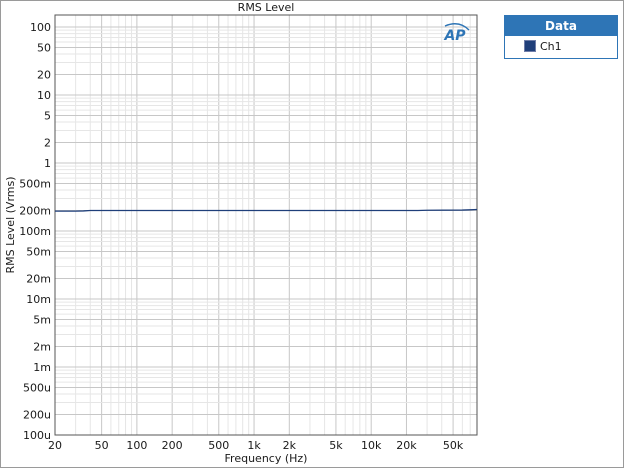 The width and height of the screenshot is (624, 468). I want to click on y-tick-label: 200m, so click(35, 211).